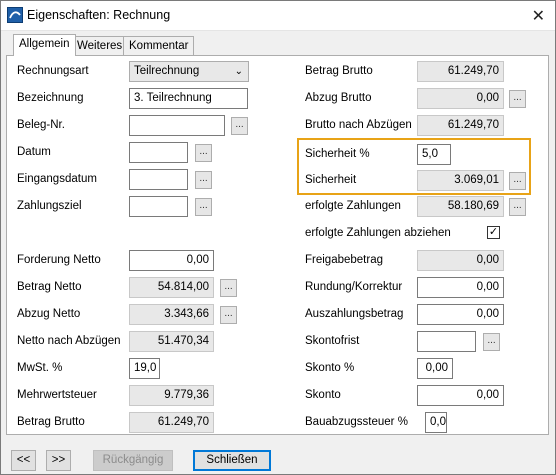 This screenshot has width=556, height=475. Describe the element at coordinates (15, 15) in the screenshot. I see `app-icon` at that location.